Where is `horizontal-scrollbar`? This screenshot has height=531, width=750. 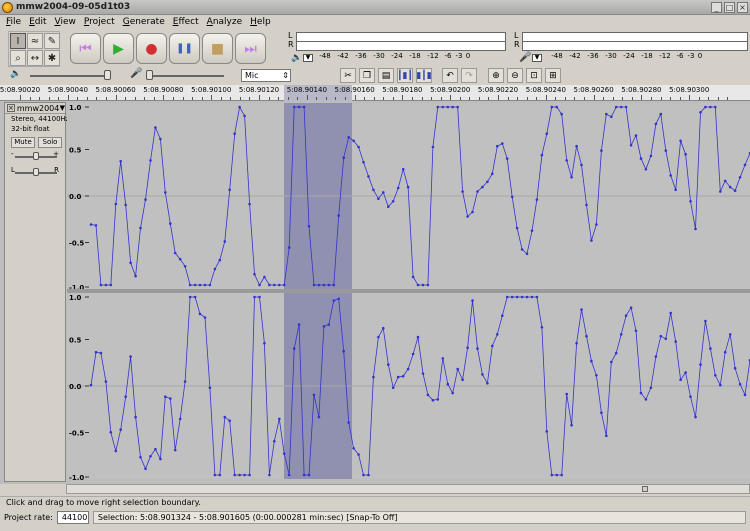 horizontal-scrollbar is located at coordinates (408, 489).